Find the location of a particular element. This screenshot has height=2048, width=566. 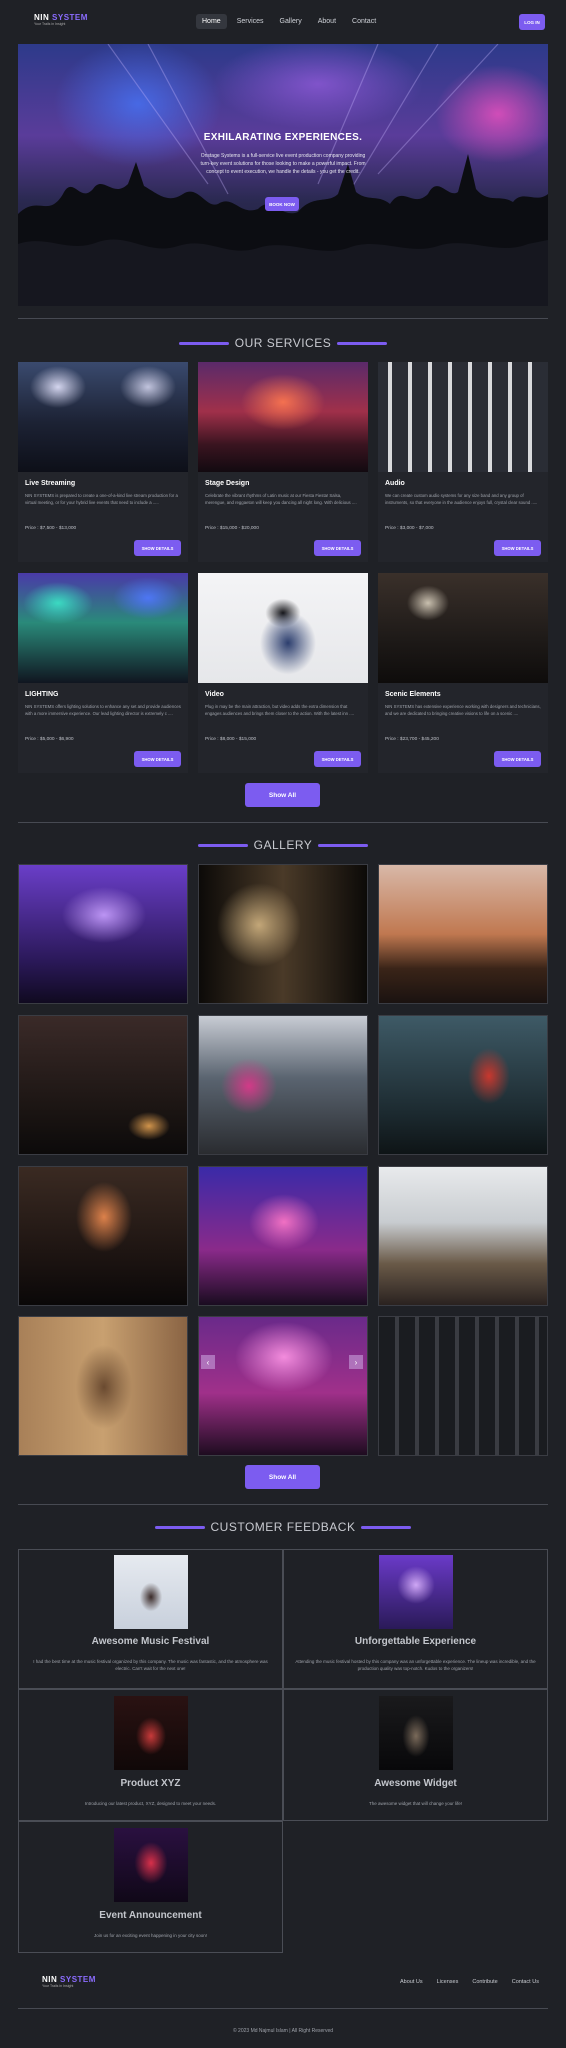

gallery-show-all-button: Show All is located at coordinates (282, 1477).